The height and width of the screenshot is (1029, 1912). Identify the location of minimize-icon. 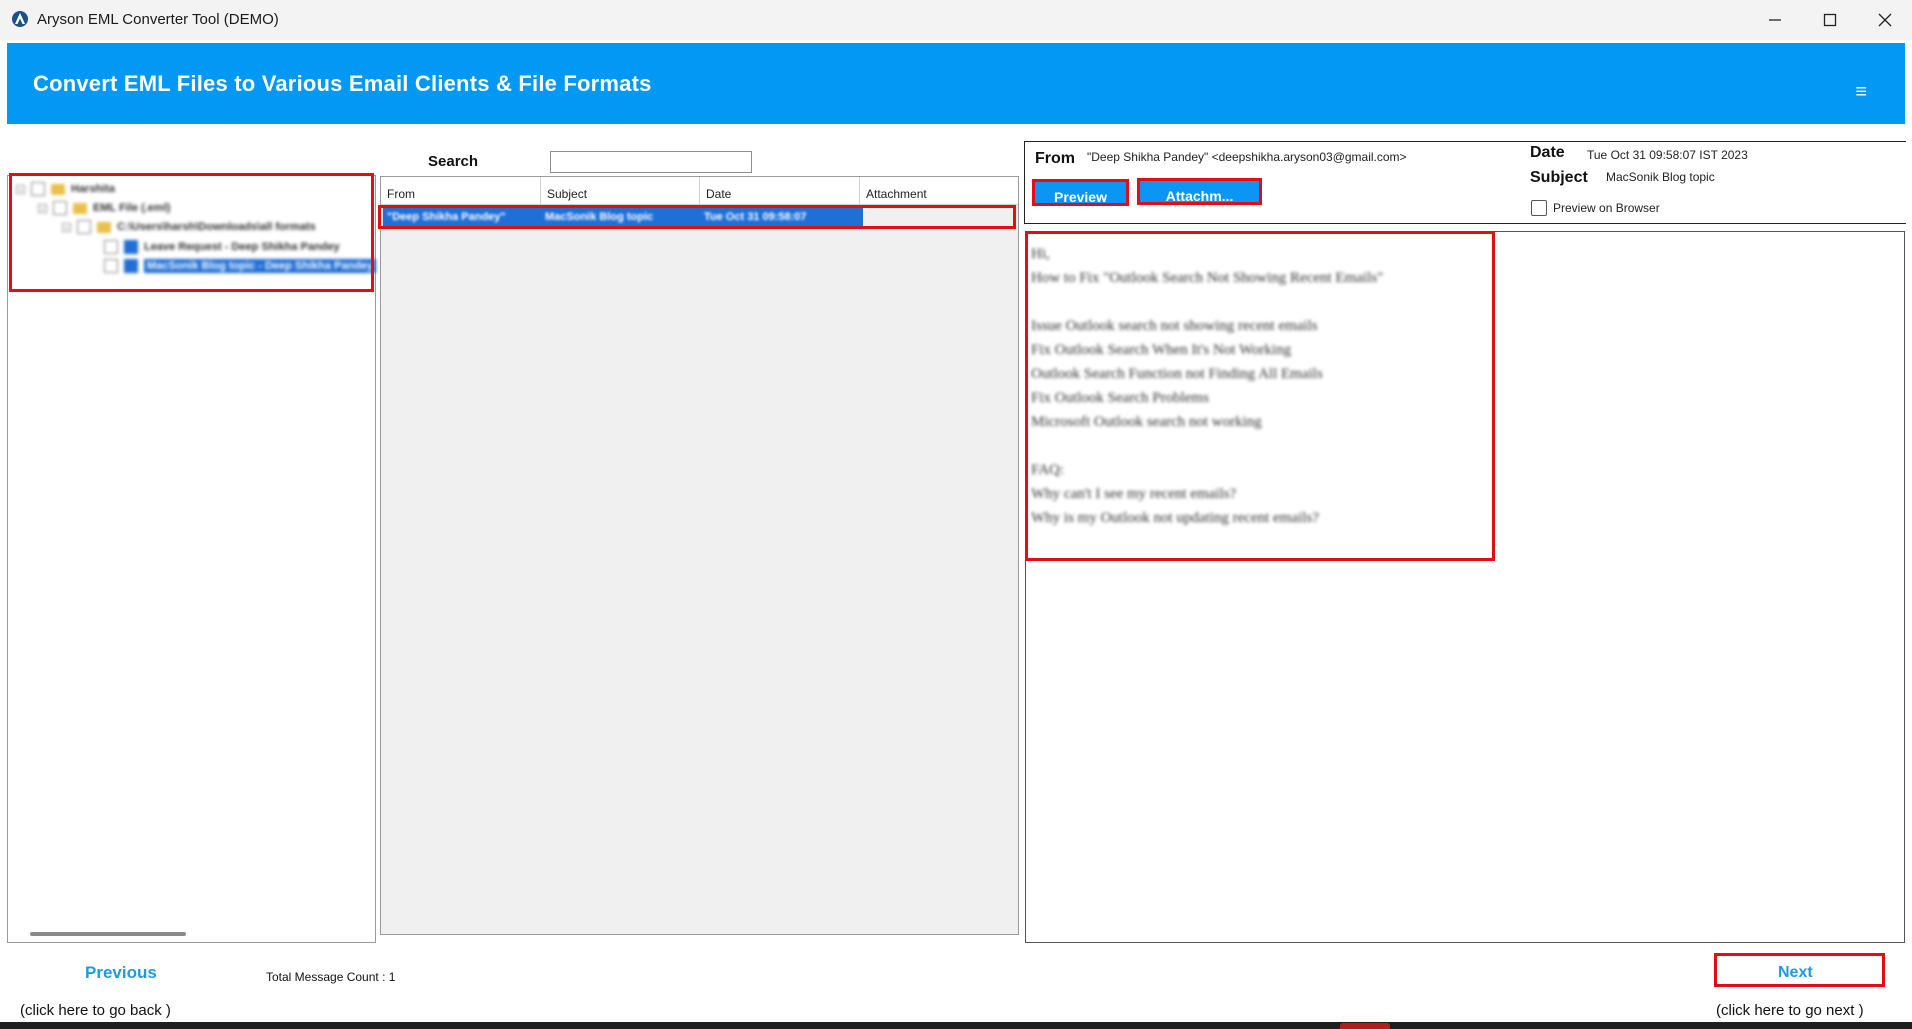
(1775, 20).